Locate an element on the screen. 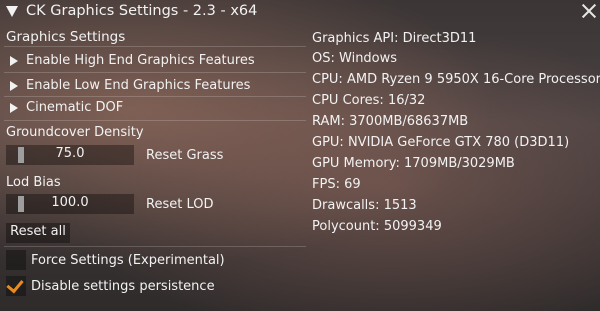 Image resolution: width=600 pixels, height=311 pixels. collapse-arrow-icon is located at coordinates (12, 11).